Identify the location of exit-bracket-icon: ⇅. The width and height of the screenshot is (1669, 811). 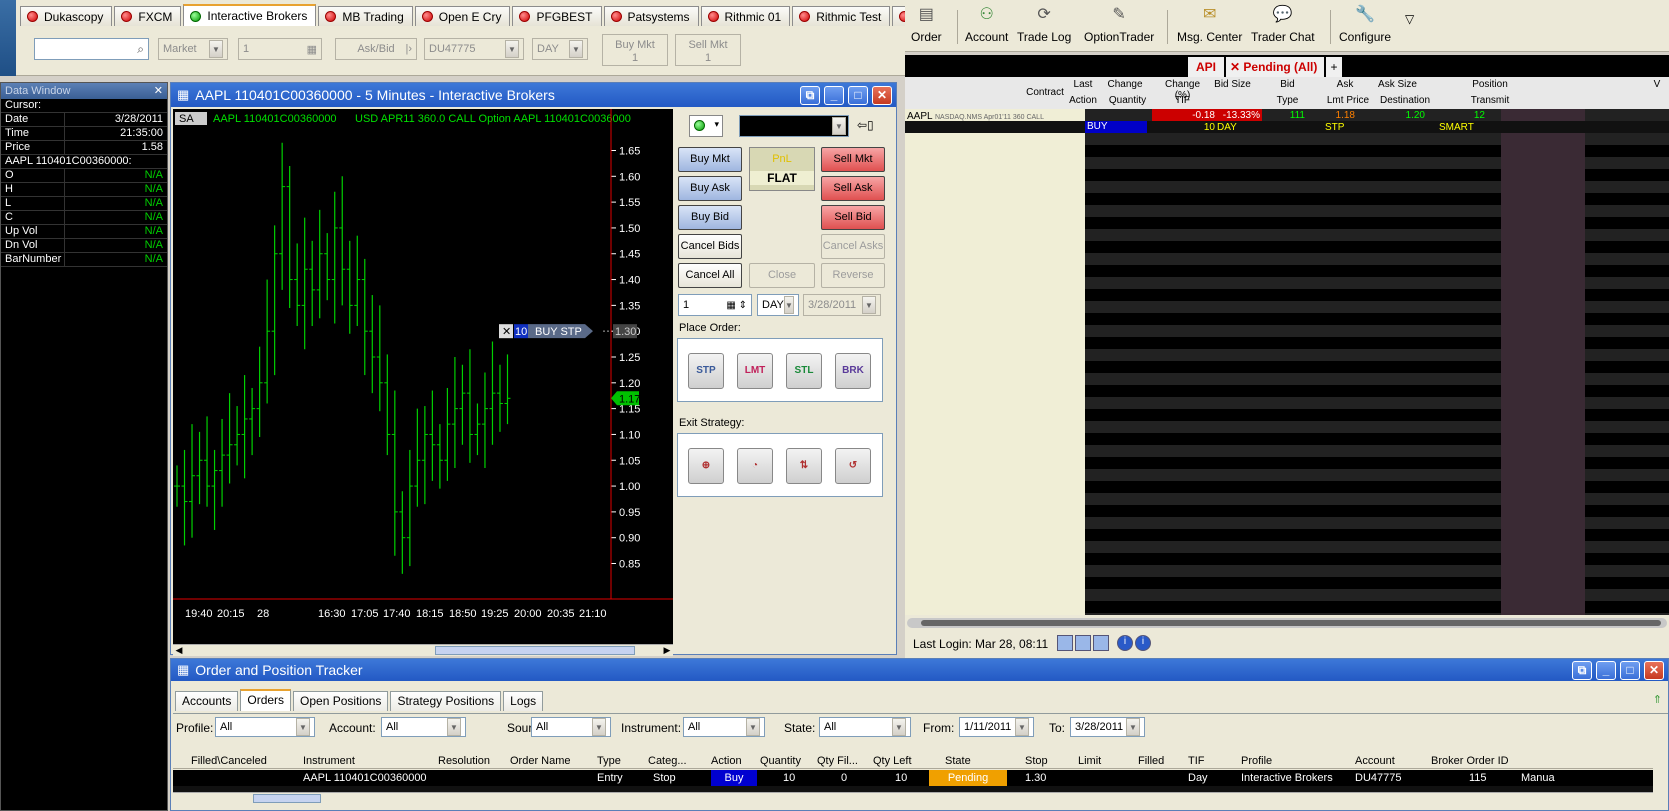
(804, 466).